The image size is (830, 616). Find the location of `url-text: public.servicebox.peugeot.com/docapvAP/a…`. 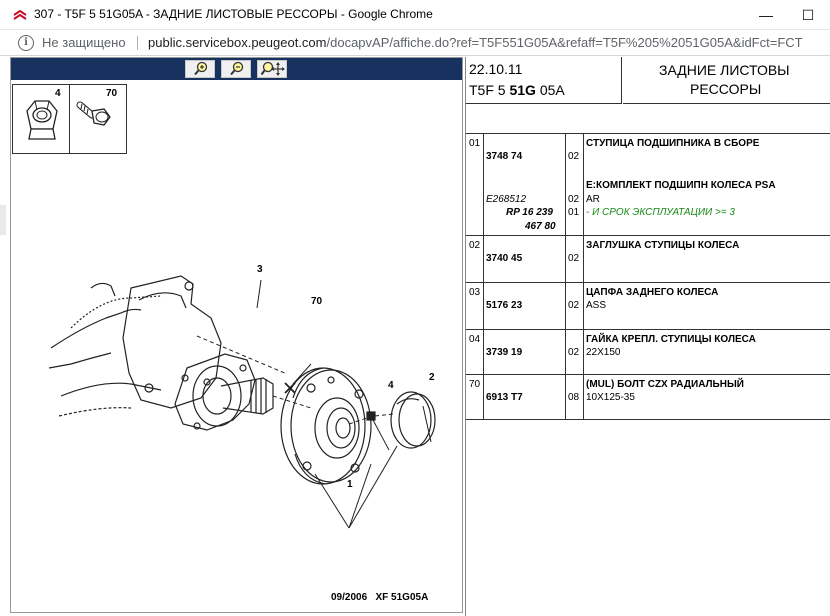

url-text: public.servicebox.peugeot.com/docapvAP/a… is located at coordinates (475, 42).